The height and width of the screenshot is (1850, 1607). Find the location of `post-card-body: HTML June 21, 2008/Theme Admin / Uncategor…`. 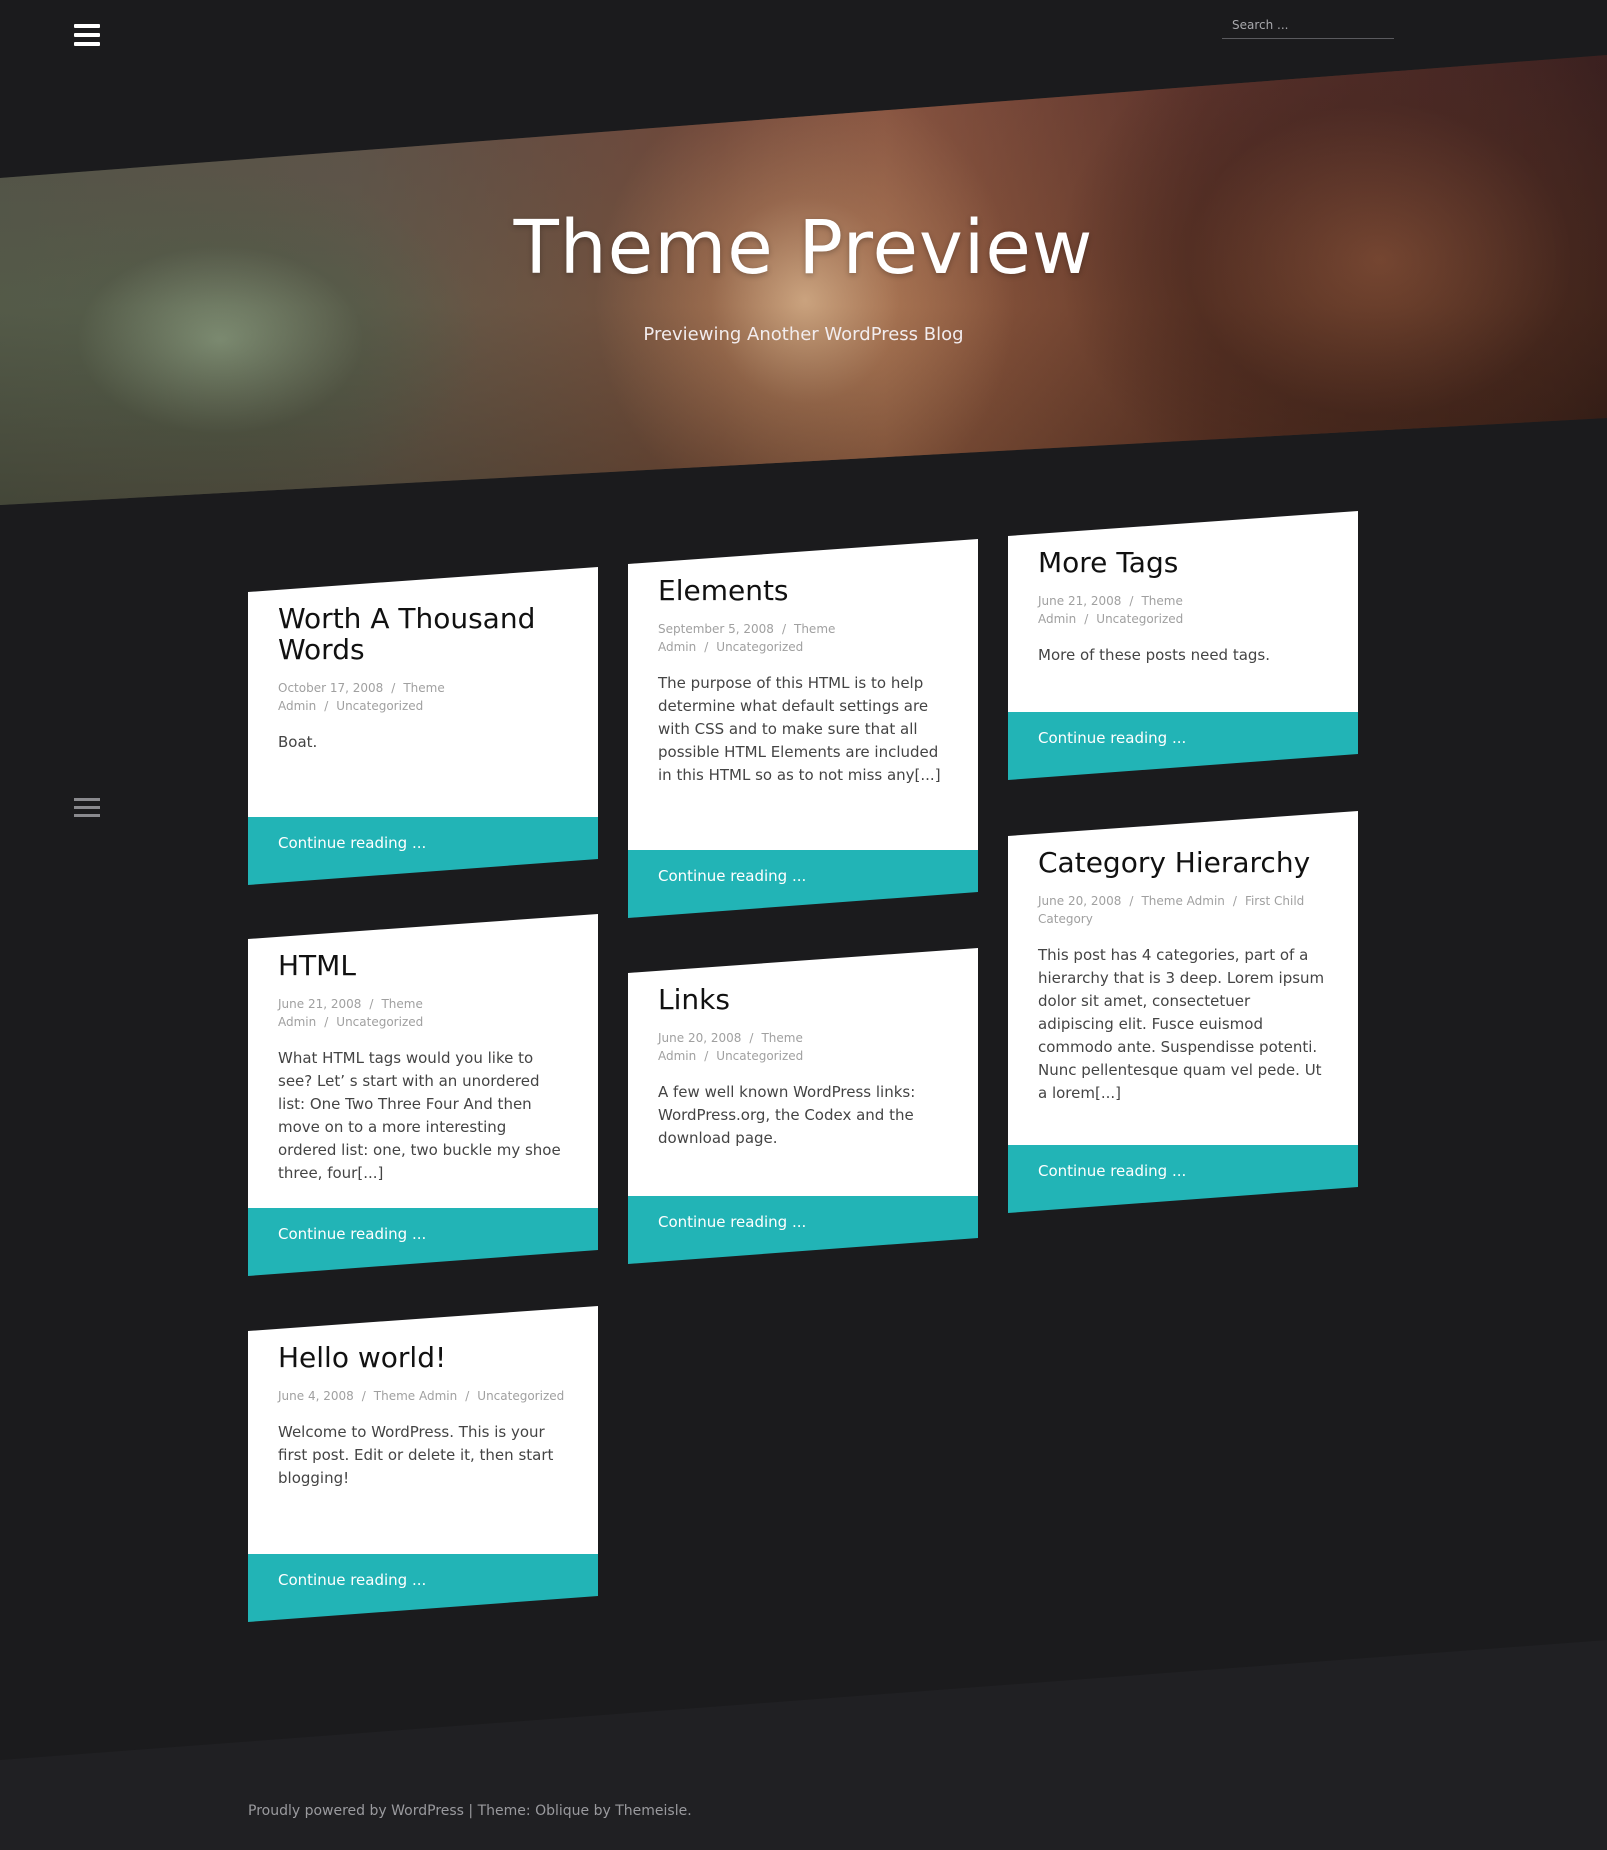

post-card-body: HTML June 21, 2008/Theme Admin / Uncategor… is located at coordinates (423, 1061).